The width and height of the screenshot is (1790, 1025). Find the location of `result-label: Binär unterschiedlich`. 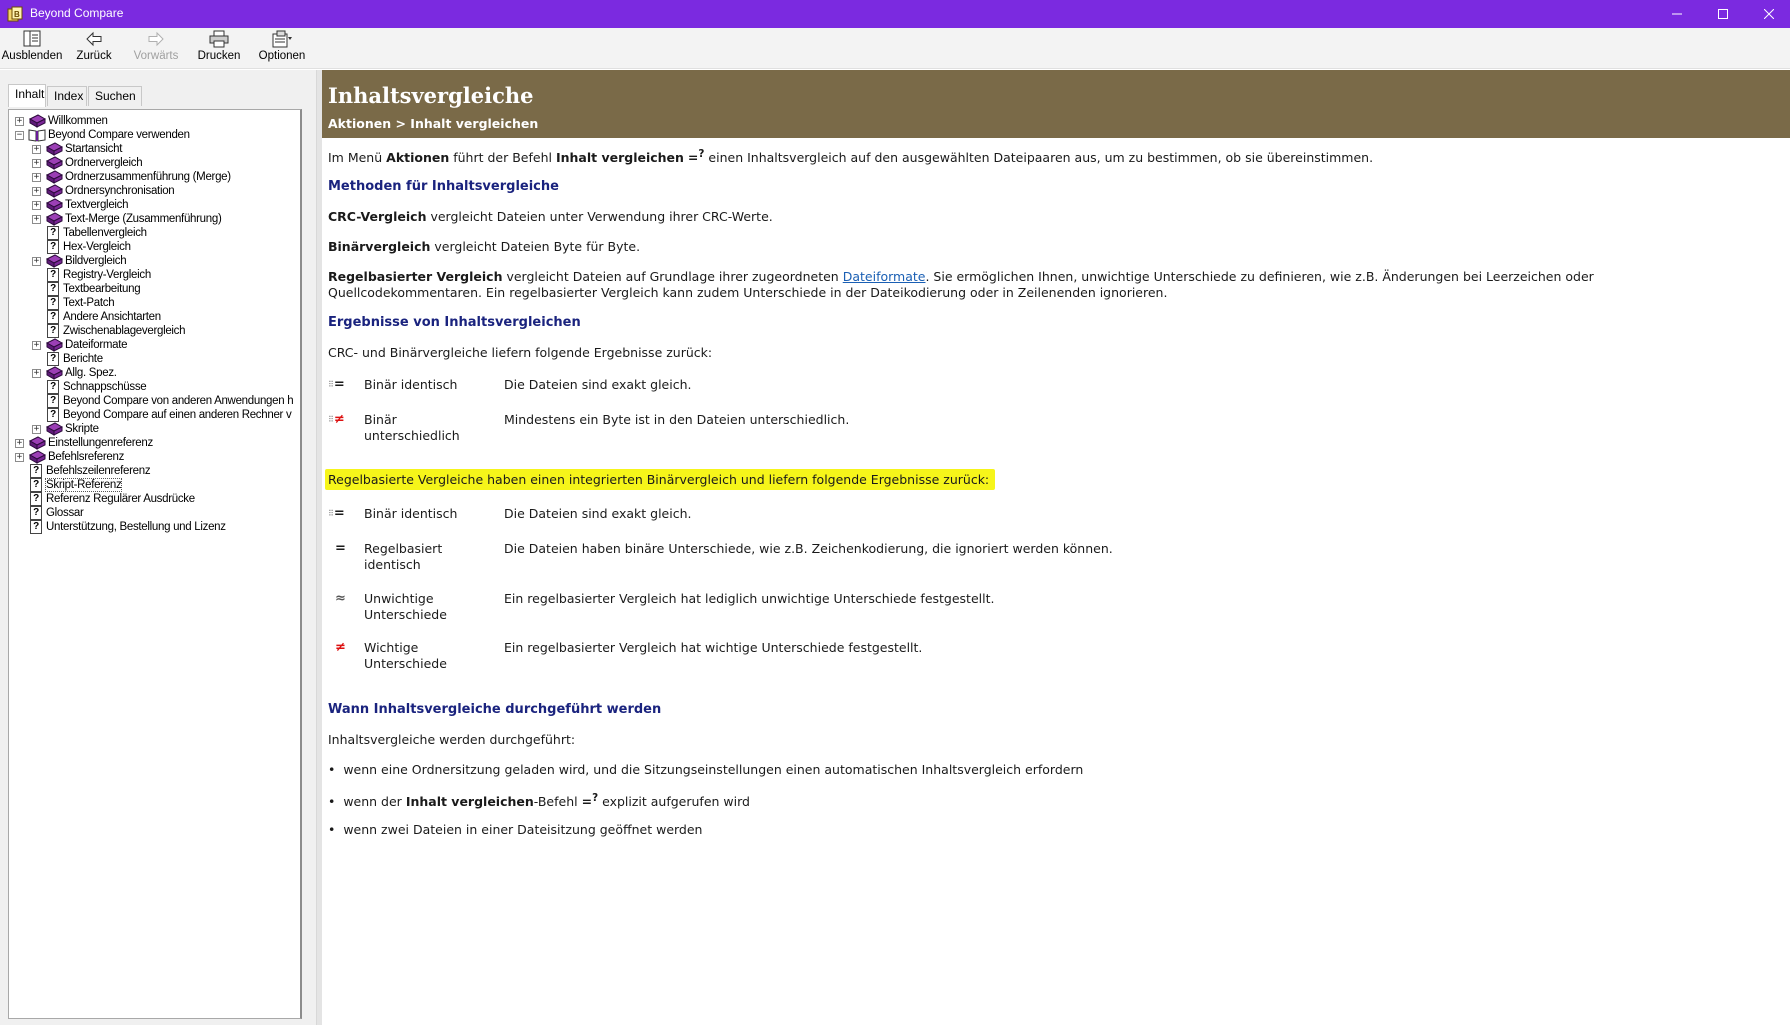

result-label: Binär unterschiedlich is located at coordinates (412, 427).